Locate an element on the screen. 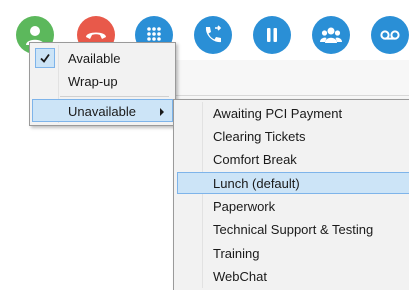 The image size is (409, 290). status-menu: Available Wrap-up Unavailable is located at coordinates (102, 84).